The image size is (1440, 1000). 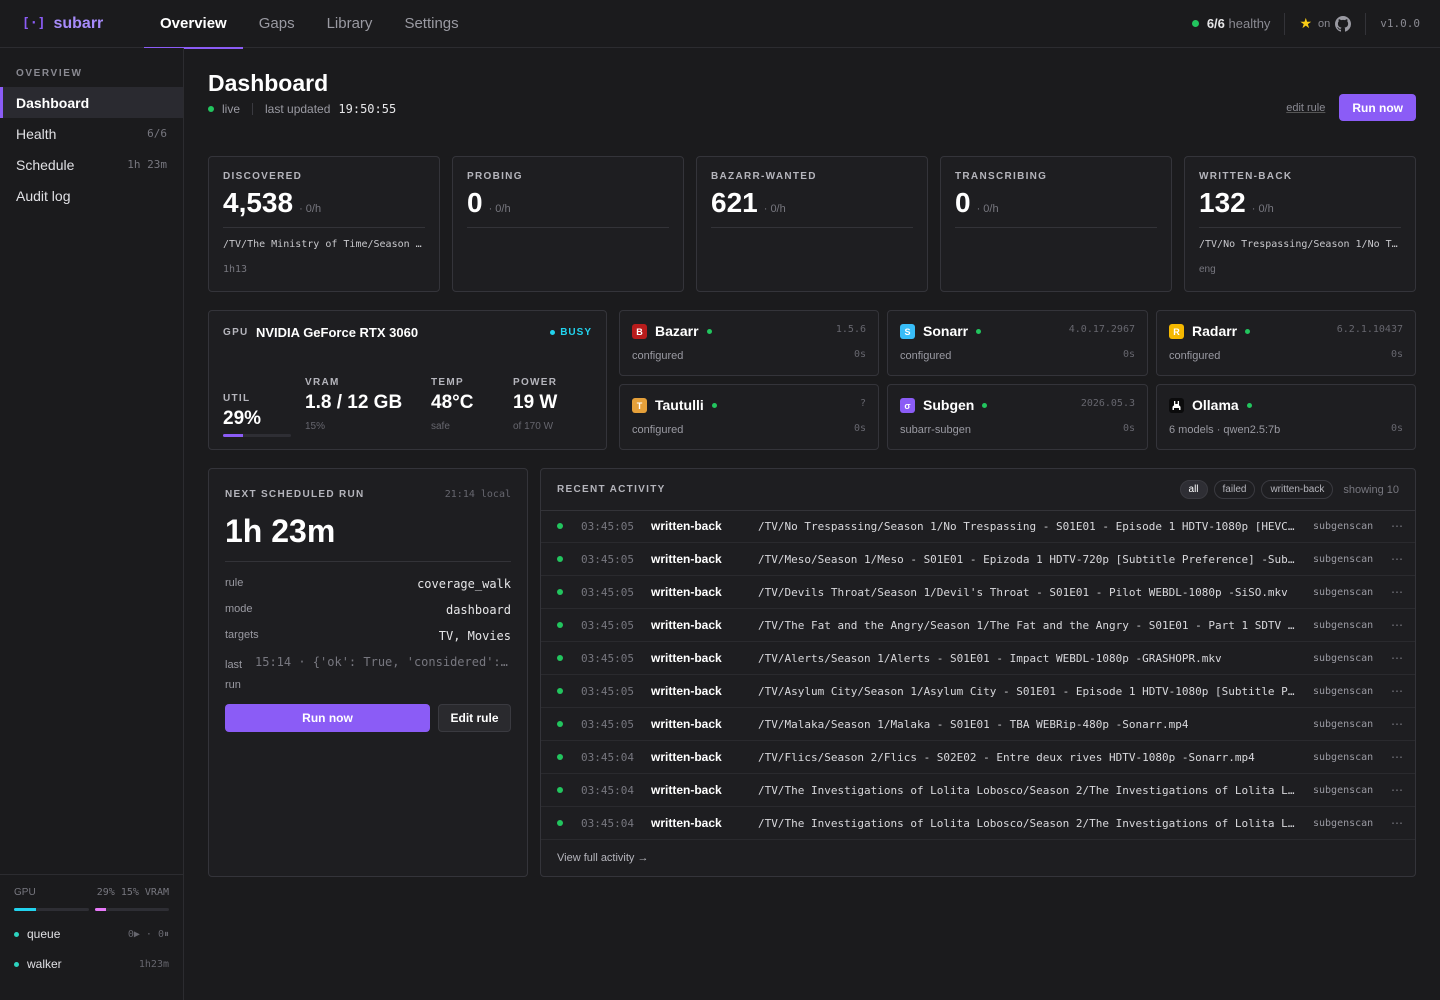 I want to click on main-nav: Overview Gaps Library Settings, so click(x=309, y=24).